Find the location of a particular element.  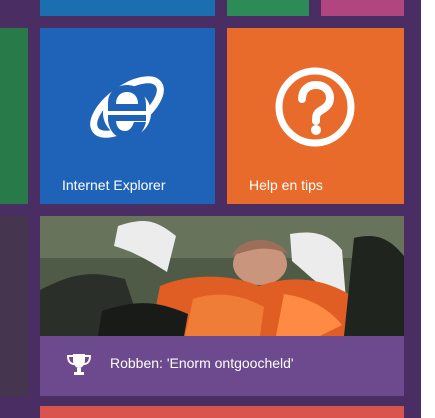

tile-top-middle-partial is located at coordinates (268, 8).